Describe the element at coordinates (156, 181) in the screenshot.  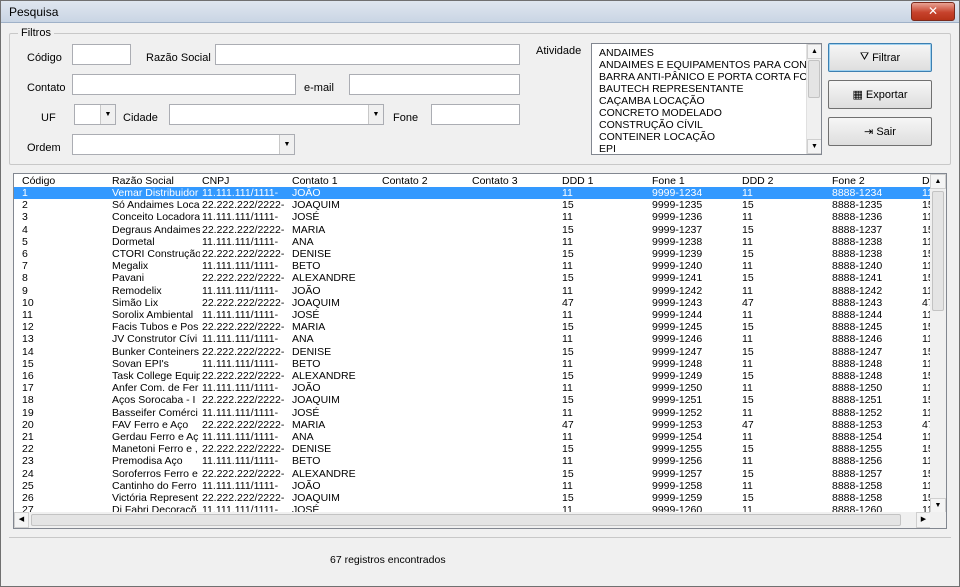
I see `column-header-razao-social: Razão Social` at that location.